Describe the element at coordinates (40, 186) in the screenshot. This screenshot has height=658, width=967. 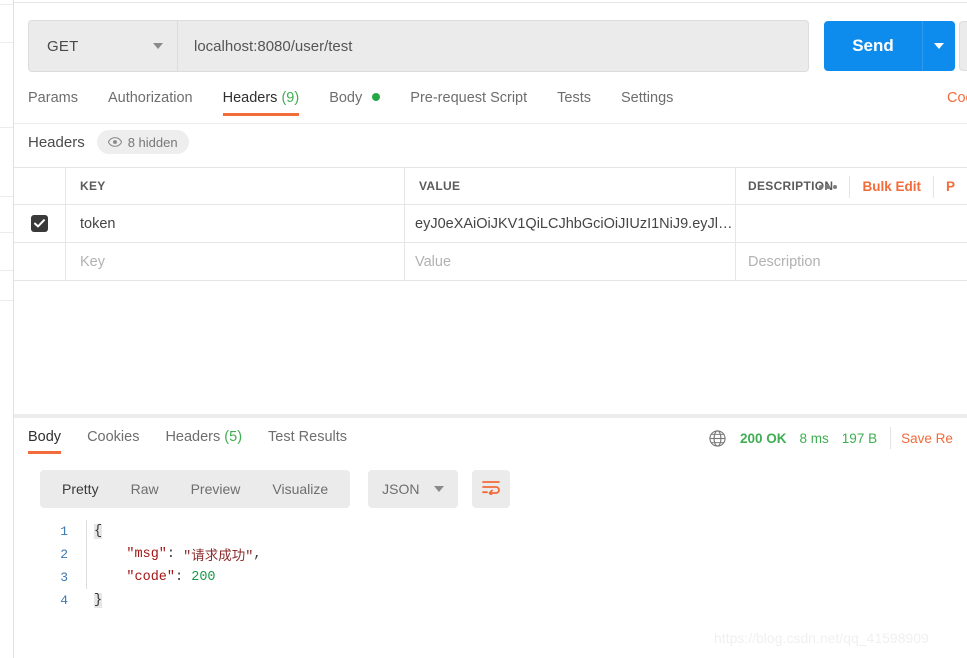
I see `header-cell-checkbox` at that location.